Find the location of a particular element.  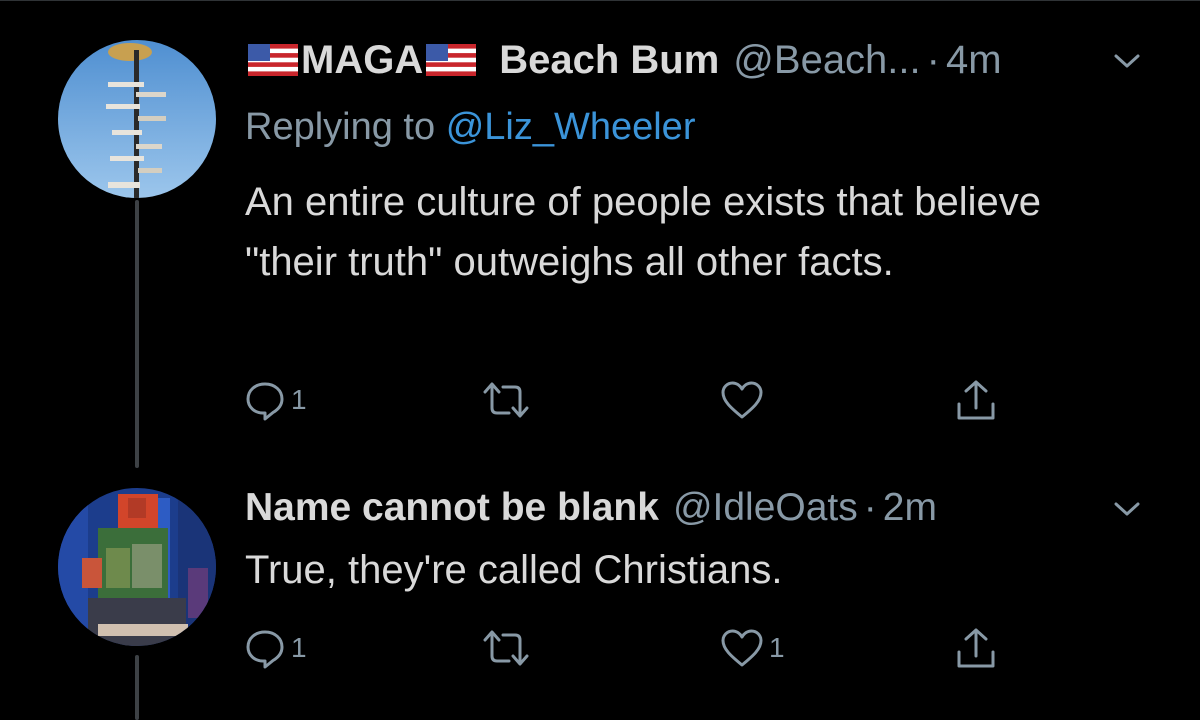

replying-to-mention: @Liz_Wheeler is located at coordinates (571, 127).